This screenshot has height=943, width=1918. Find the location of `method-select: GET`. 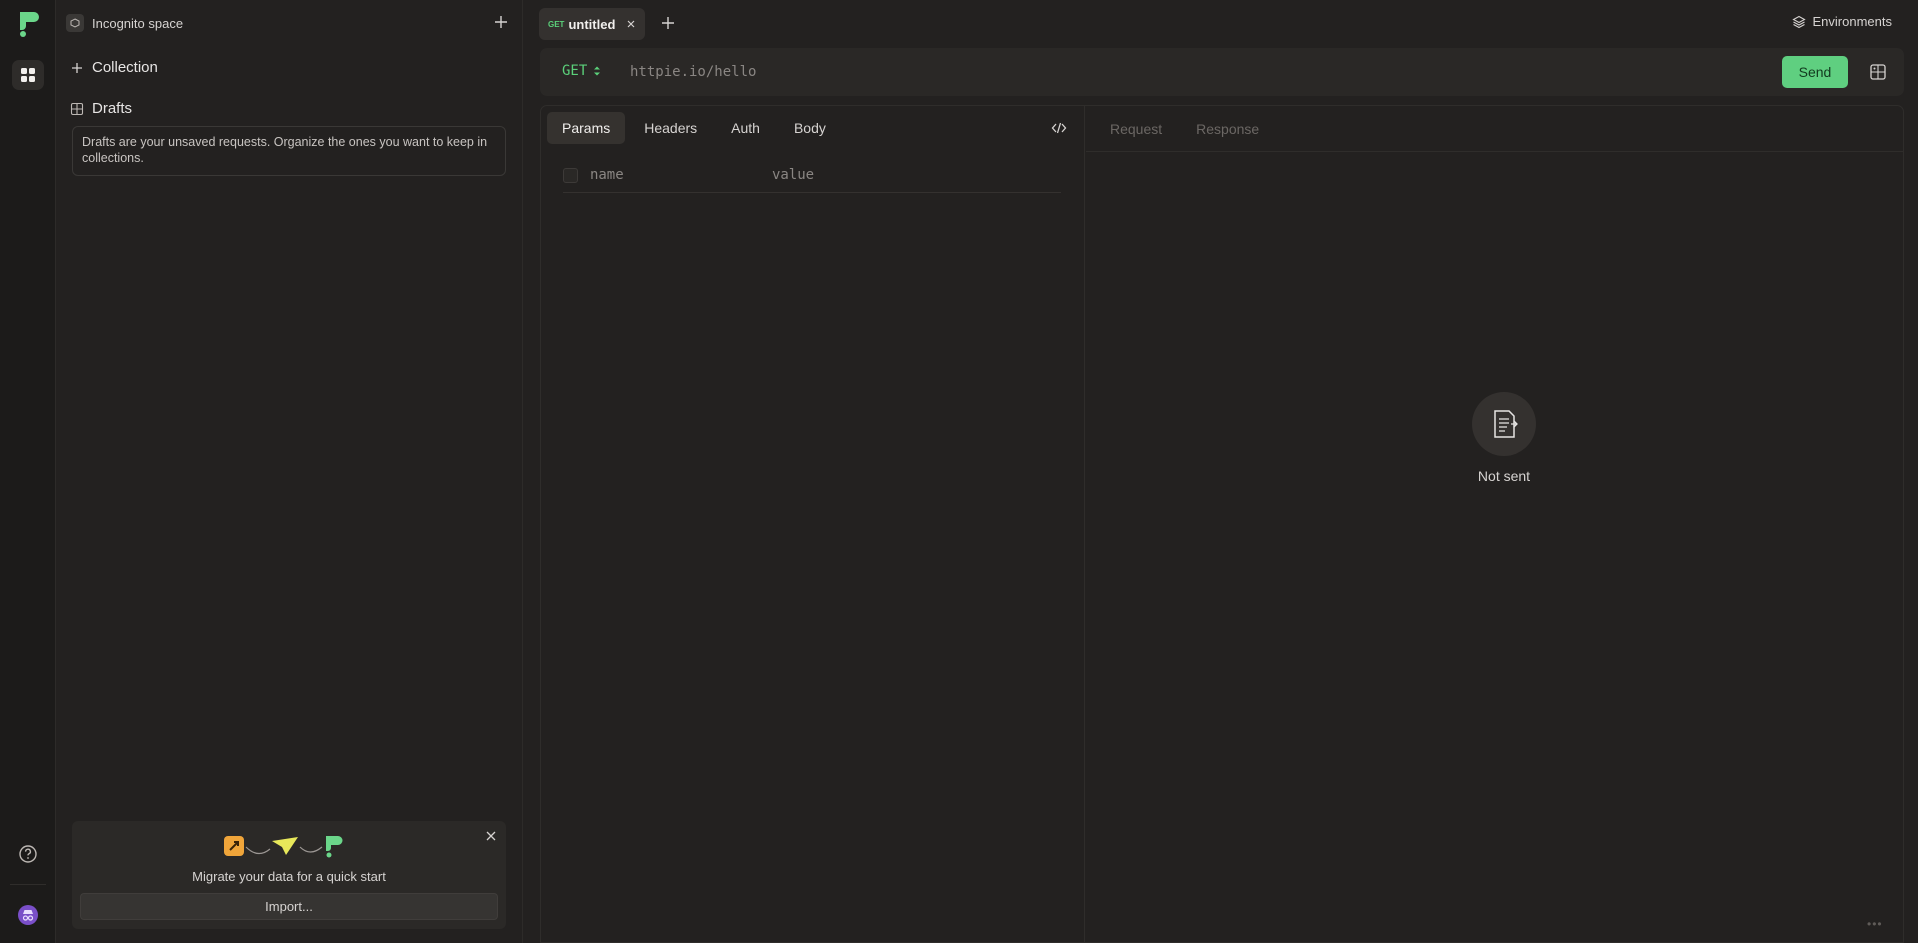

method-select: GET is located at coordinates (581, 71).